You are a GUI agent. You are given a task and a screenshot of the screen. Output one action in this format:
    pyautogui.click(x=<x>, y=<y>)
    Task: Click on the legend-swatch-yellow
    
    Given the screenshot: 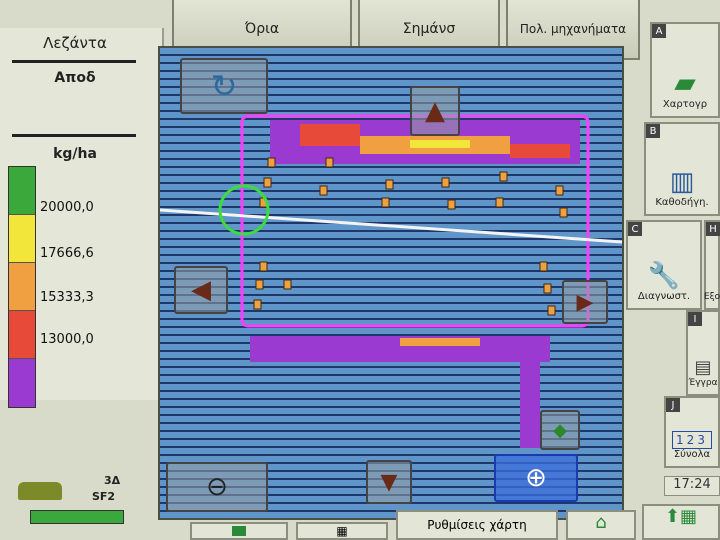 What is the action you would take?
    pyautogui.click(x=22, y=239)
    